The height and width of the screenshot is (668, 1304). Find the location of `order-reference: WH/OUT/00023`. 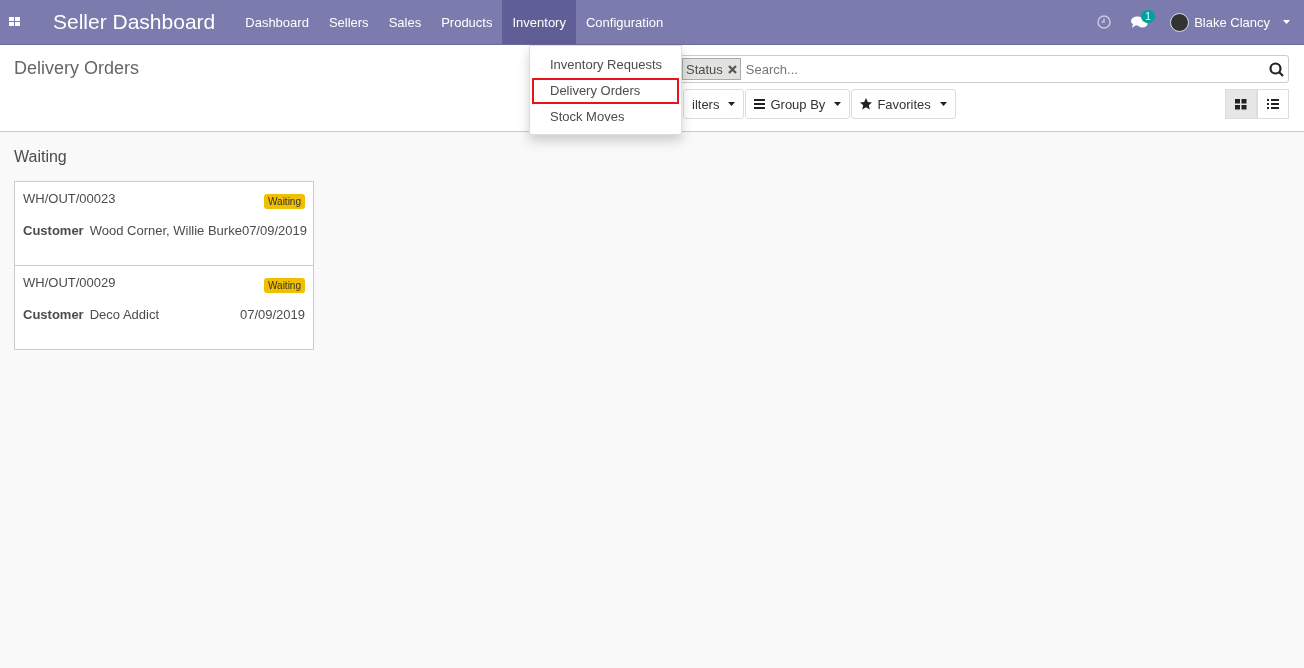

order-reference: WH/OUT/00023 is located at coordinates (69, 198).